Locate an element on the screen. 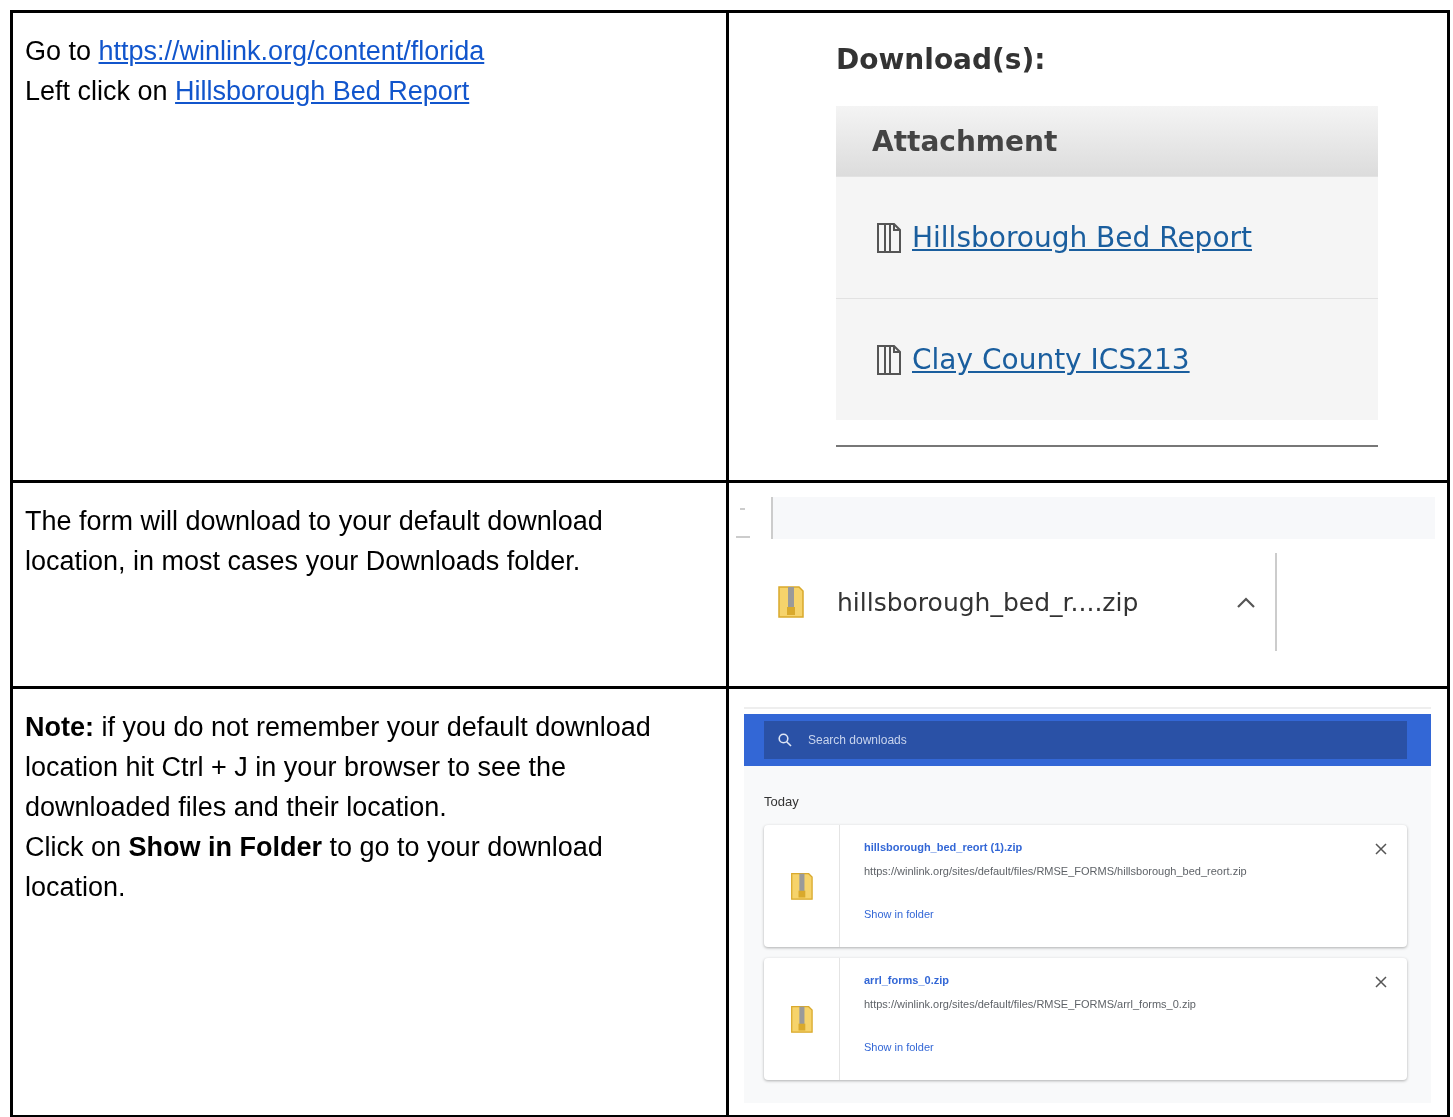 Image resolution: width=1453 pixels, height=1117 pixels. instruction-text: Left click on Hillsborough Bed Report is located at coordinates (248, 91).